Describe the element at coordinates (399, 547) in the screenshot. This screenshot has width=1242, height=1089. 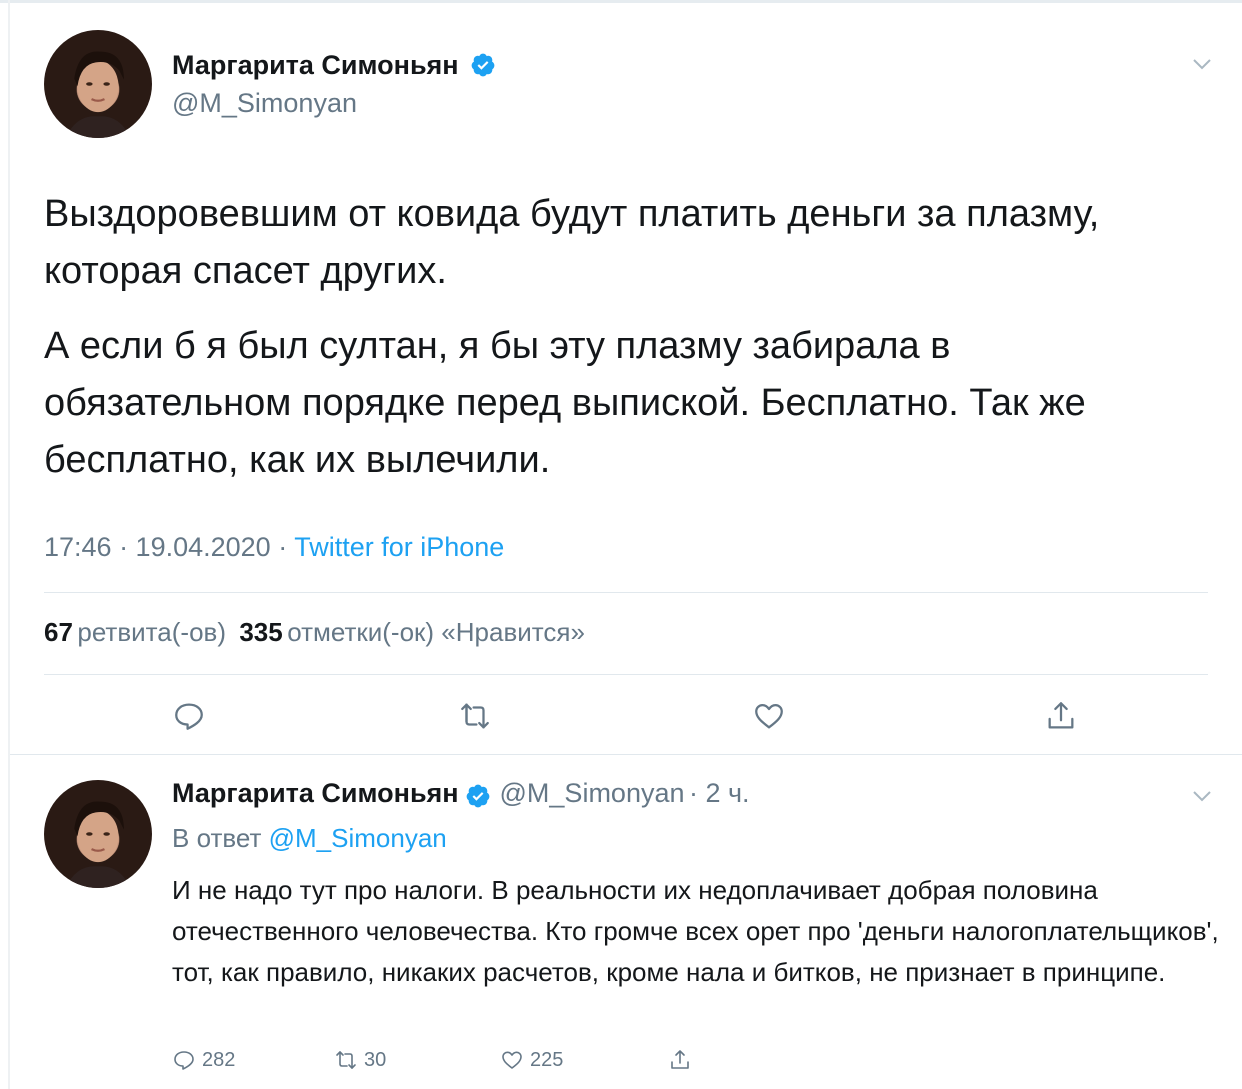
I see `tweet-source-link: Twitter for iPhone` at that location.